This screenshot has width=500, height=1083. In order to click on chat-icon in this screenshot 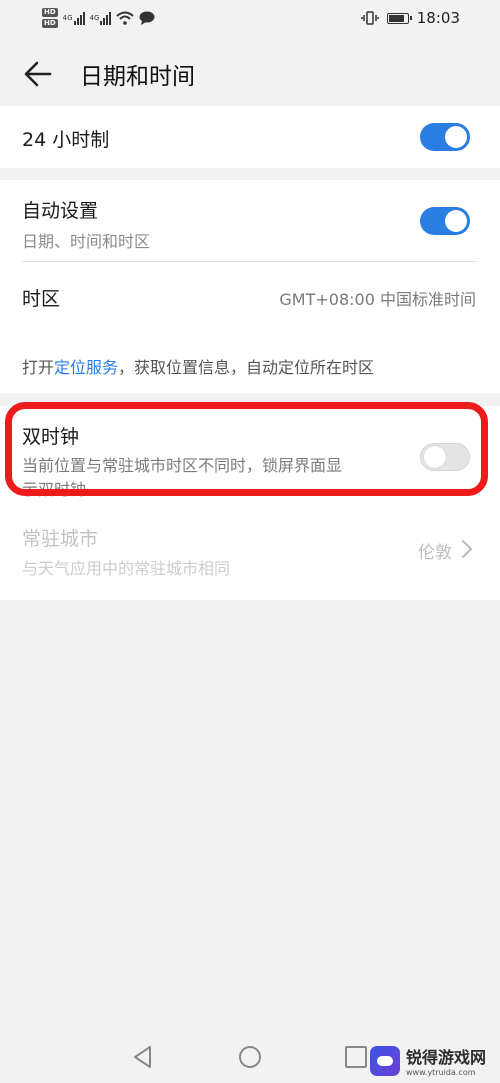, I will do `click(147, 18)`.